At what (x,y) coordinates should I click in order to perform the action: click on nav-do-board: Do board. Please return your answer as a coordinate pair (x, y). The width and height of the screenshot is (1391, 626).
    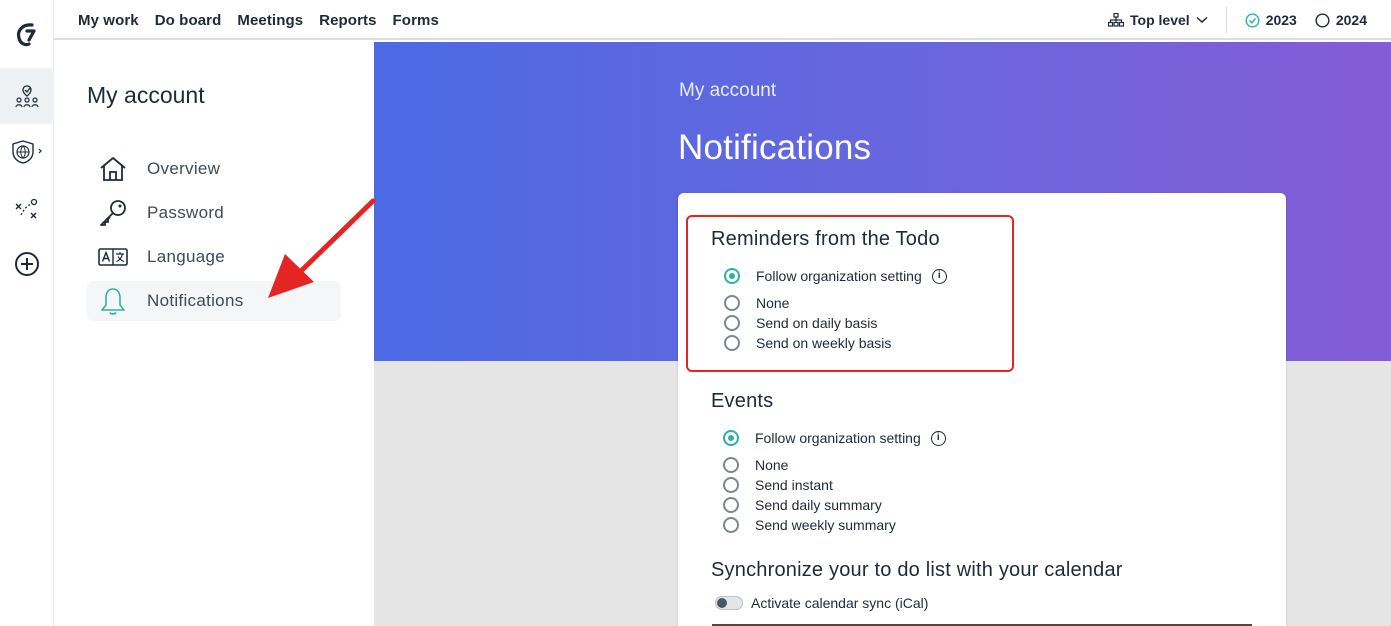
    Looking at the image, I should click on (188, 20).